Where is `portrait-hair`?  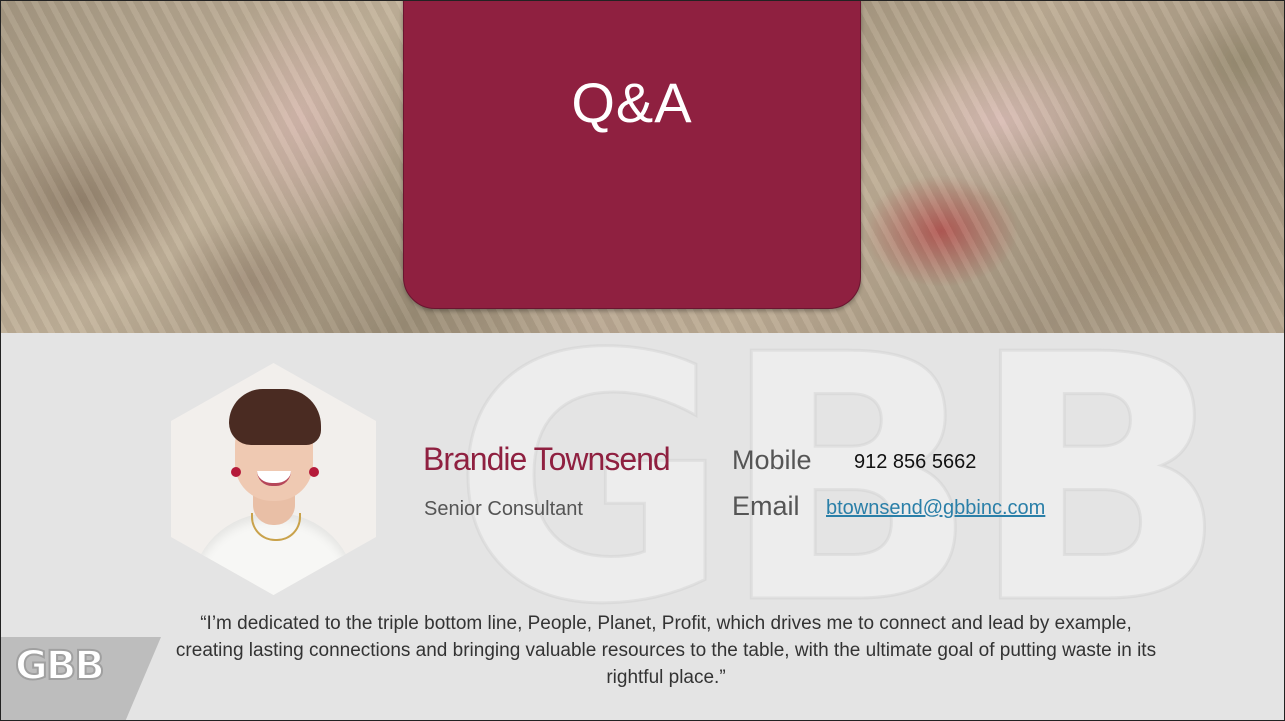
portrait-hair is located at coordinates (275, 417).